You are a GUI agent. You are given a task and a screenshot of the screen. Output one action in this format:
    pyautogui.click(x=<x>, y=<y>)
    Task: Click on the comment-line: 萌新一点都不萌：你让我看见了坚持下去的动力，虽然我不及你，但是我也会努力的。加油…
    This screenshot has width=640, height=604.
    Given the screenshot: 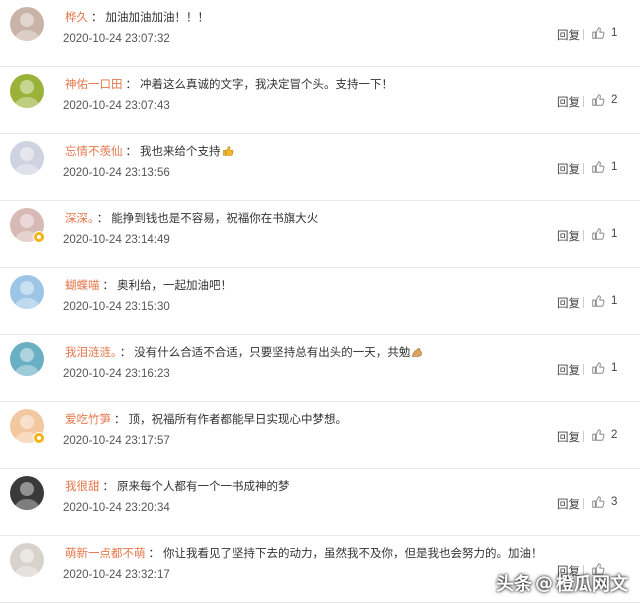 What is the action you would take?
    pyautogui.click(x=304, y=553)
    